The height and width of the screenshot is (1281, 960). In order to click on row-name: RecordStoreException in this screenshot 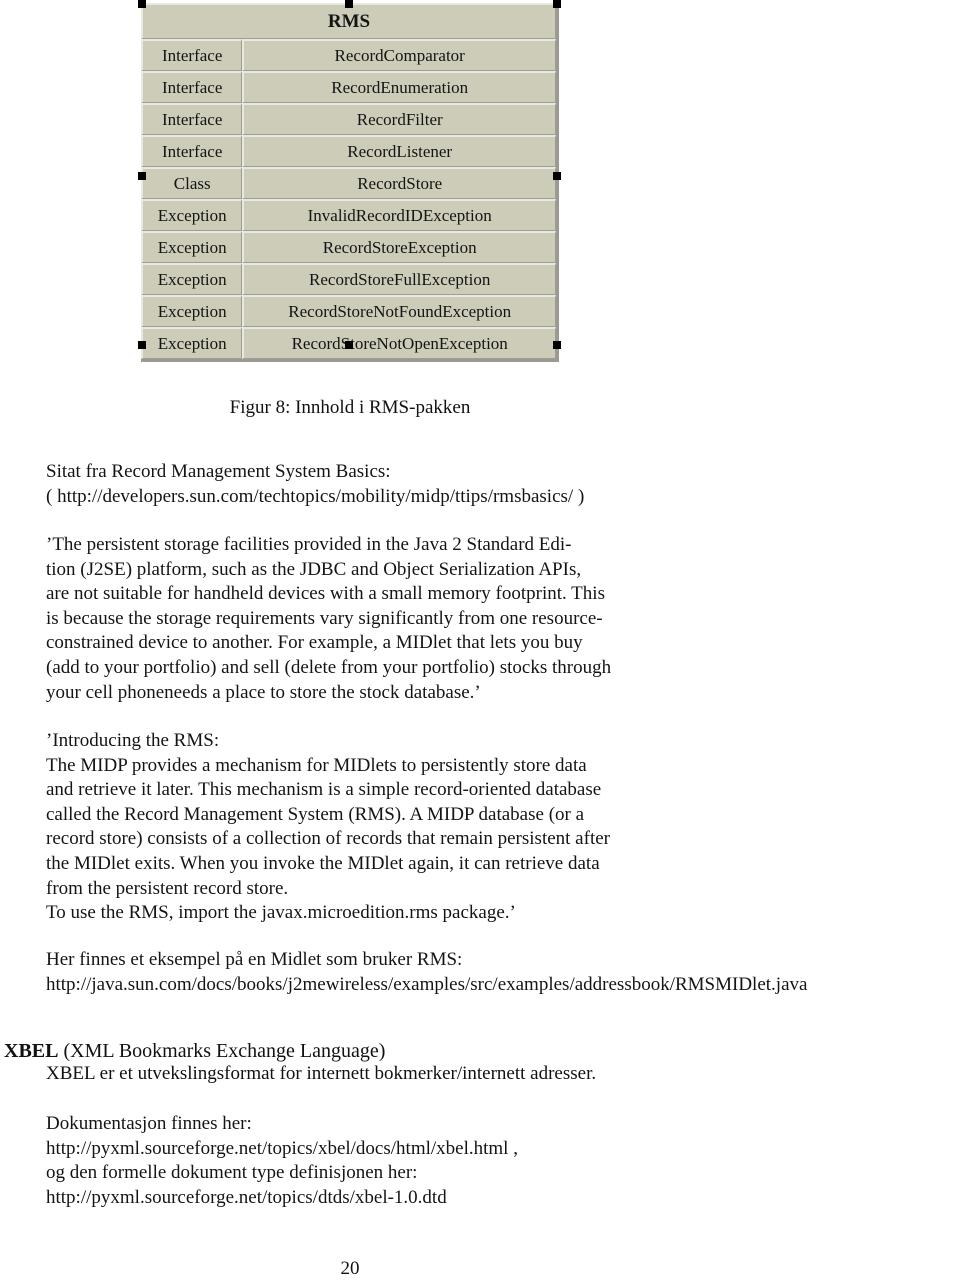, I will do `click(399, 247)`.